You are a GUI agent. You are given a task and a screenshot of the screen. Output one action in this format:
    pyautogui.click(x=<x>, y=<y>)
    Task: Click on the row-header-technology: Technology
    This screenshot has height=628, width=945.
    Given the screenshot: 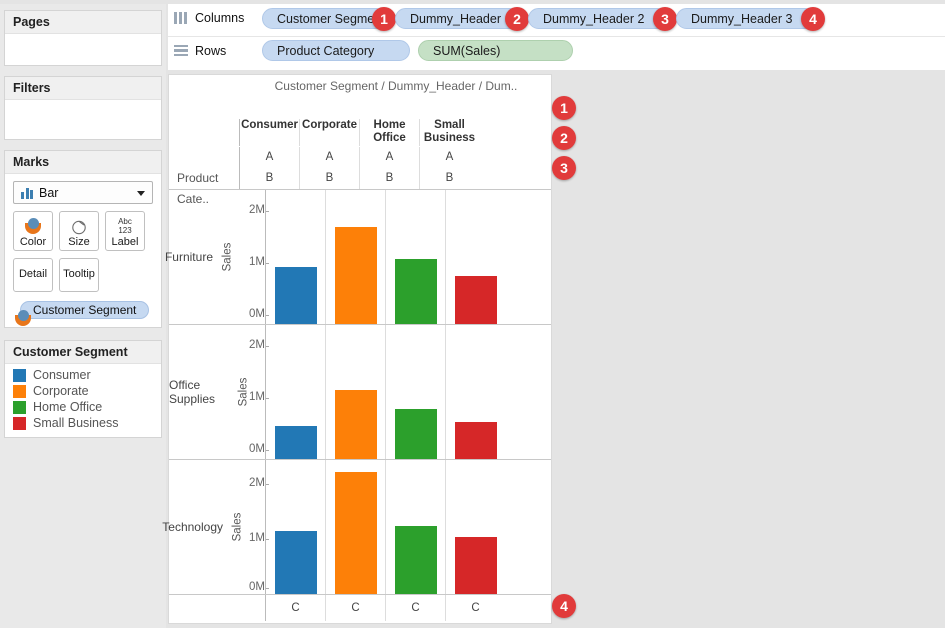 What is the action you would take?
    pyautogui.click(x=193, y=527)
    